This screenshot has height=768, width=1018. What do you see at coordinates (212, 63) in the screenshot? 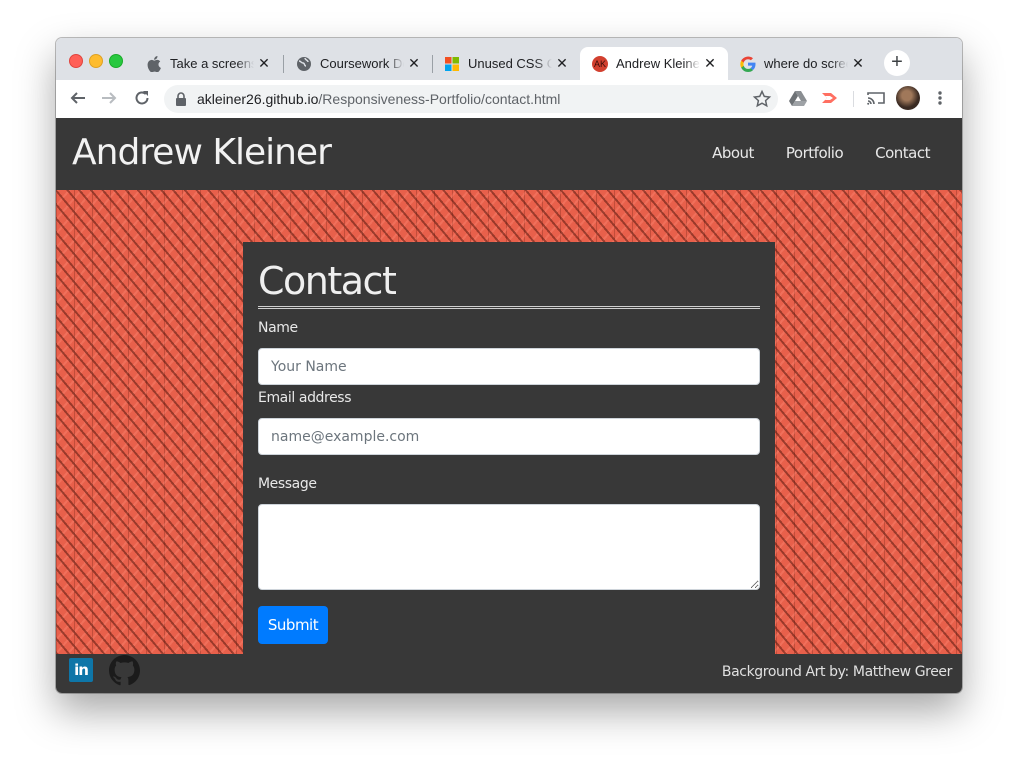
I see `tab-title: Take a screenshot on your Mac` at bounding box center [212, 63].